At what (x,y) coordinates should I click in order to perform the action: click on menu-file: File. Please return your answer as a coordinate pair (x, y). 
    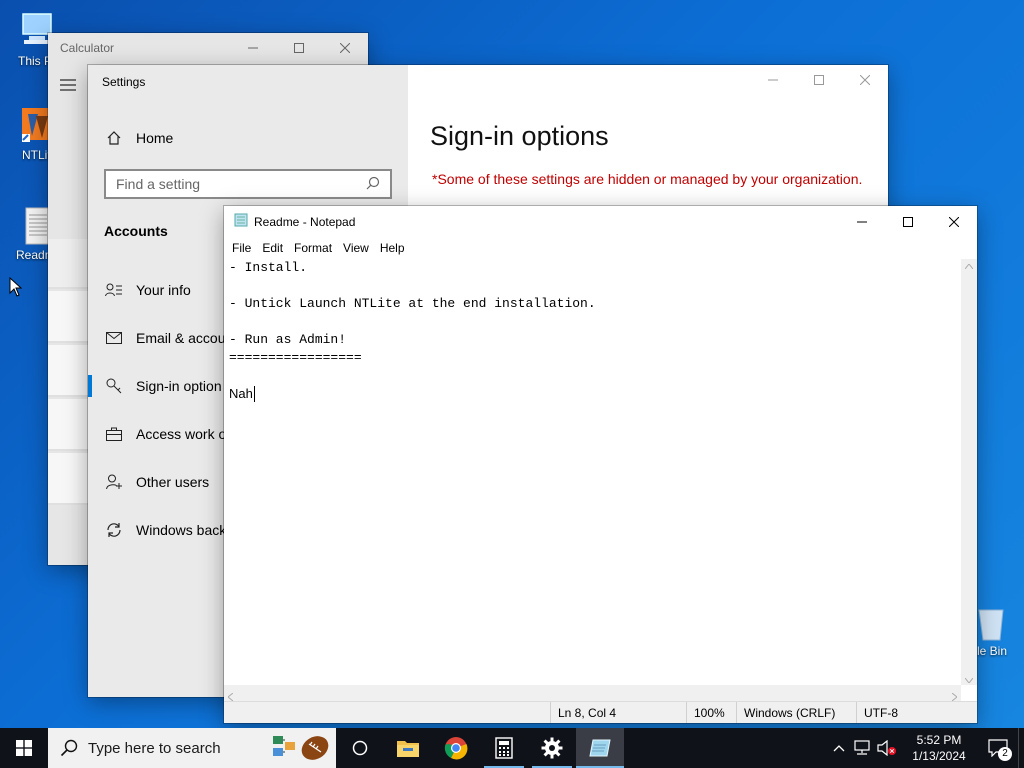
    Looking at the image, I should click on (243, 248).